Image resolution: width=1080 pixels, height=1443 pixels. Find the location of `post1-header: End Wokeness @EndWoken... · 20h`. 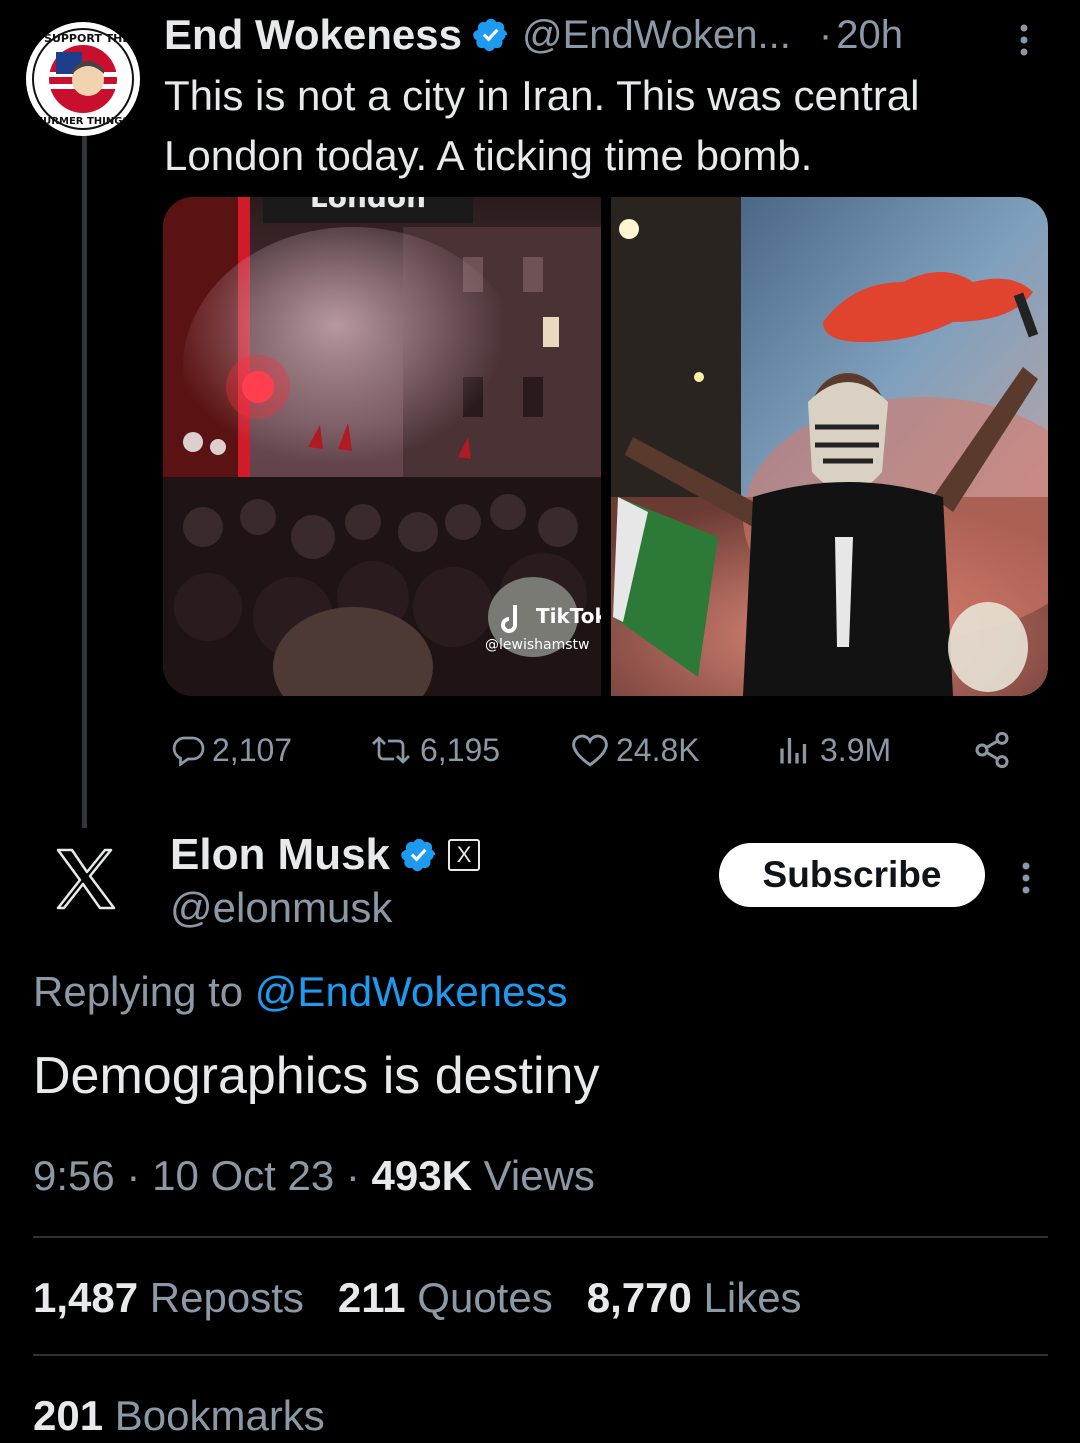

post1-header: End Wokeness @EndWoken... · 20h is located at coordinates (533, 35).